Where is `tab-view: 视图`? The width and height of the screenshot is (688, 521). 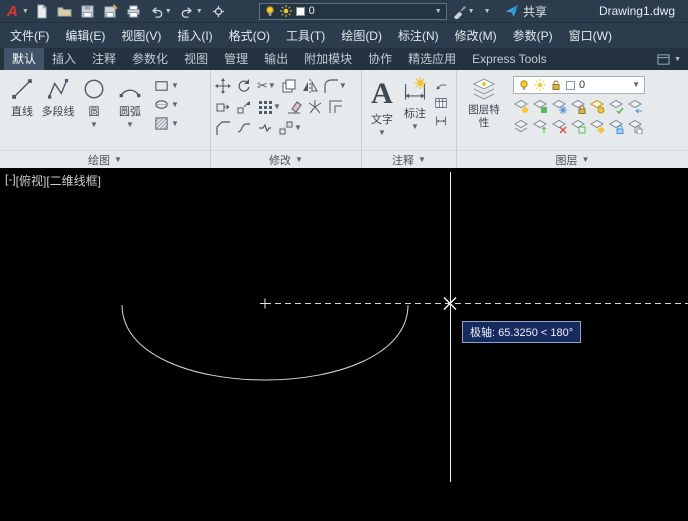 tab-view: 视图 is located at coordinates (196, 59).